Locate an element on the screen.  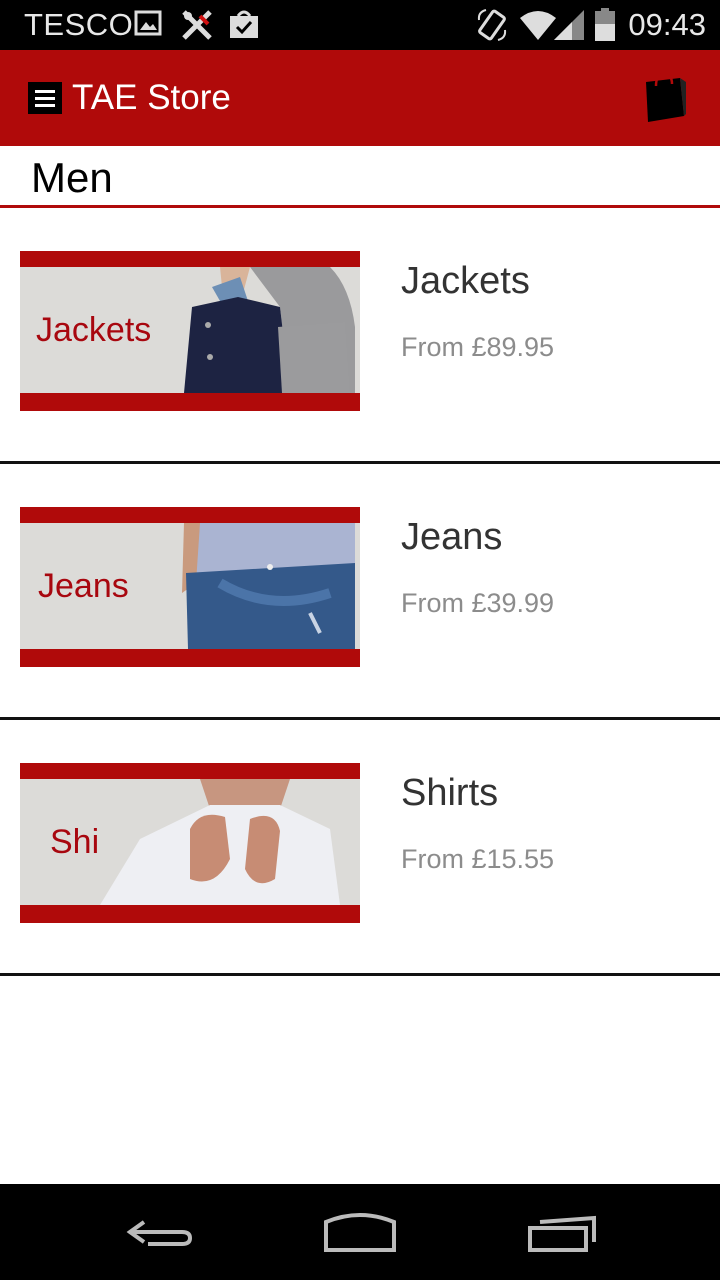
shopping-bag-icon is located at coordinates (664, 100).